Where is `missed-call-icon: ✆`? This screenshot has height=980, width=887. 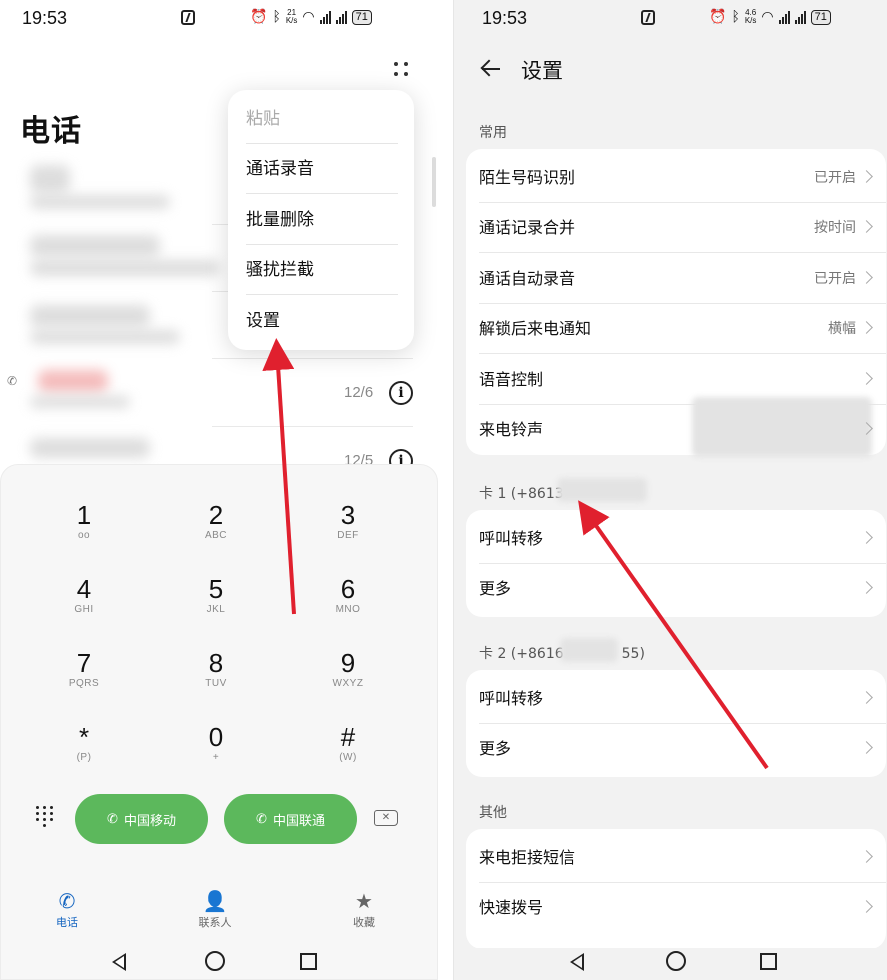
missed-call-icon: ✆ is located at coordinates (12, 381).